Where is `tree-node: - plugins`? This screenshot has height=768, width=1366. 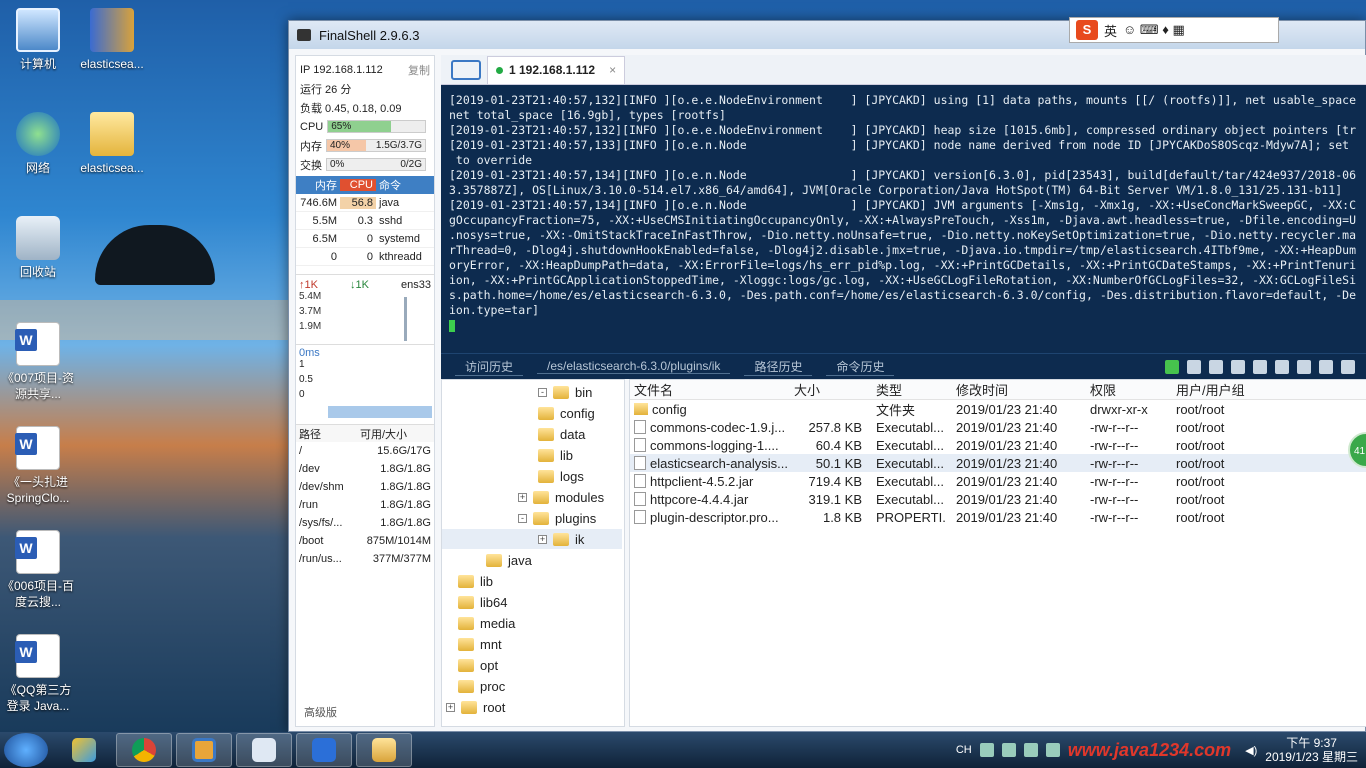 tree-node: - plugins is located at coordinates (557, 518).